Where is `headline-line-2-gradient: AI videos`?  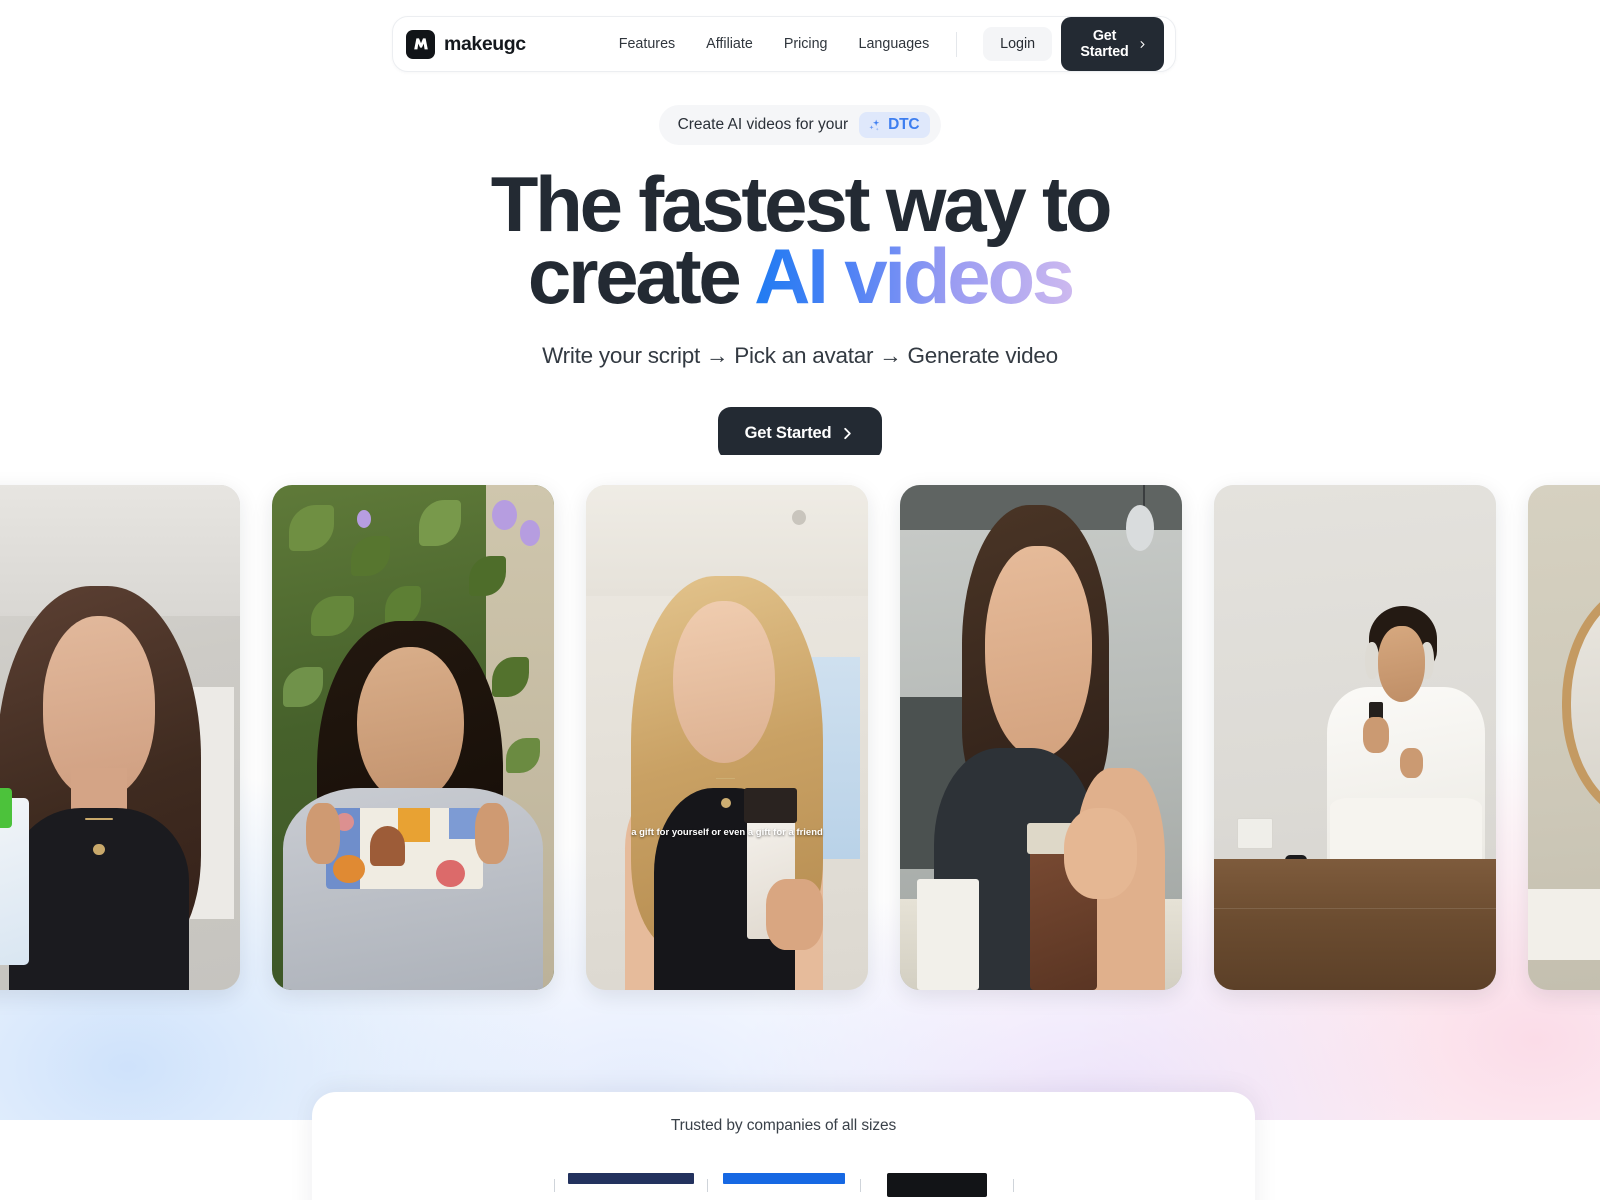 headline-line-2-gradient: AI videos is located at coordinates (914, 275).